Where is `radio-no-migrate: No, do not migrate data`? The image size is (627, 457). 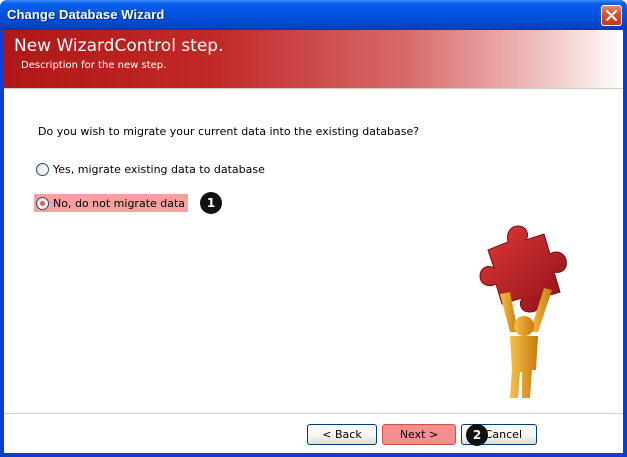
radio-no-migrate: No, do not migrate data is located at coordinates (111, 203).